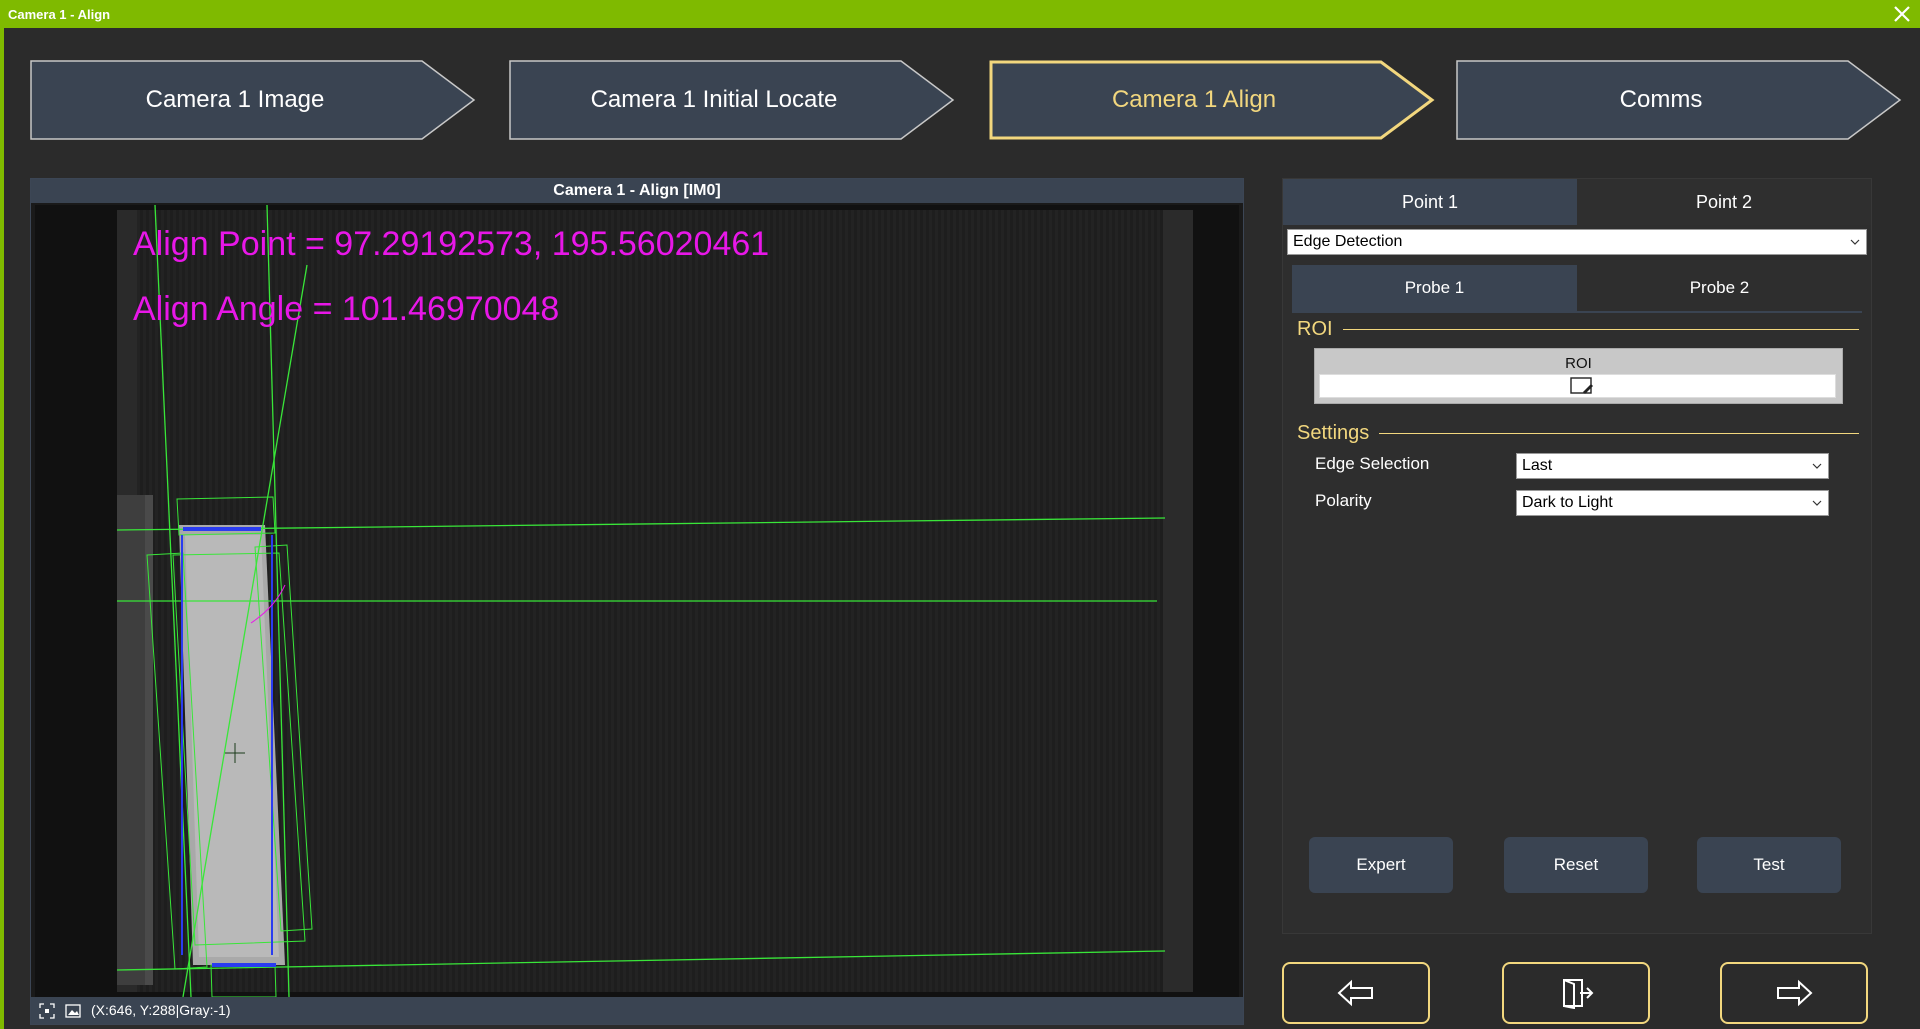 This screenshot has height=1029, width=1920. I want to click on settings-section-title: Settings, so click(1333, 433).